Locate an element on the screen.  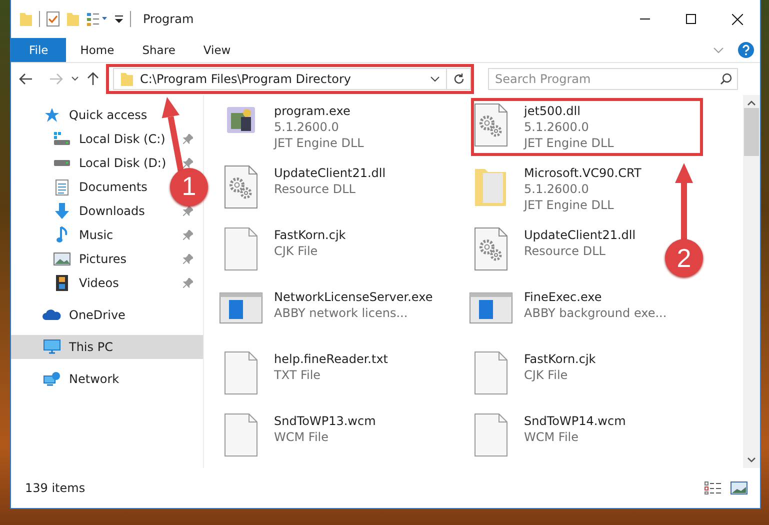
file-item: Microsoft.VC90.CRT 5.1.2600.0 JET Engine DLL is located at coordinates (555, 189).